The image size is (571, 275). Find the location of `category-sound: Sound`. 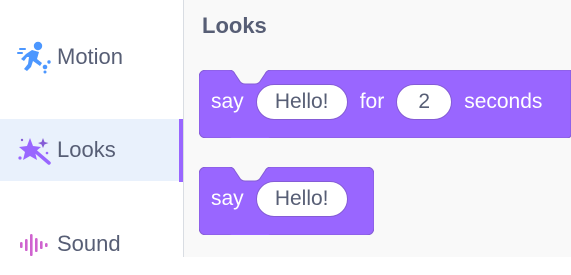

category-sound: Sound is located at coordinates (90, 244).